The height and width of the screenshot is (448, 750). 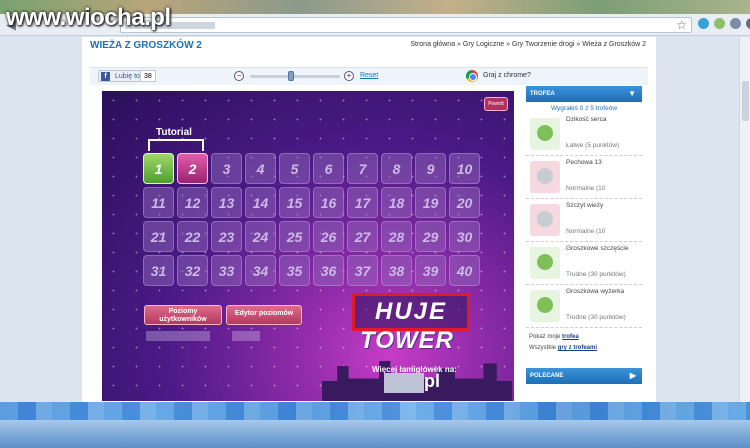 What do you see at coordinates (158, 168) in the screenshot?
I see `level-tile: 1` at bounding box center [158, 168].